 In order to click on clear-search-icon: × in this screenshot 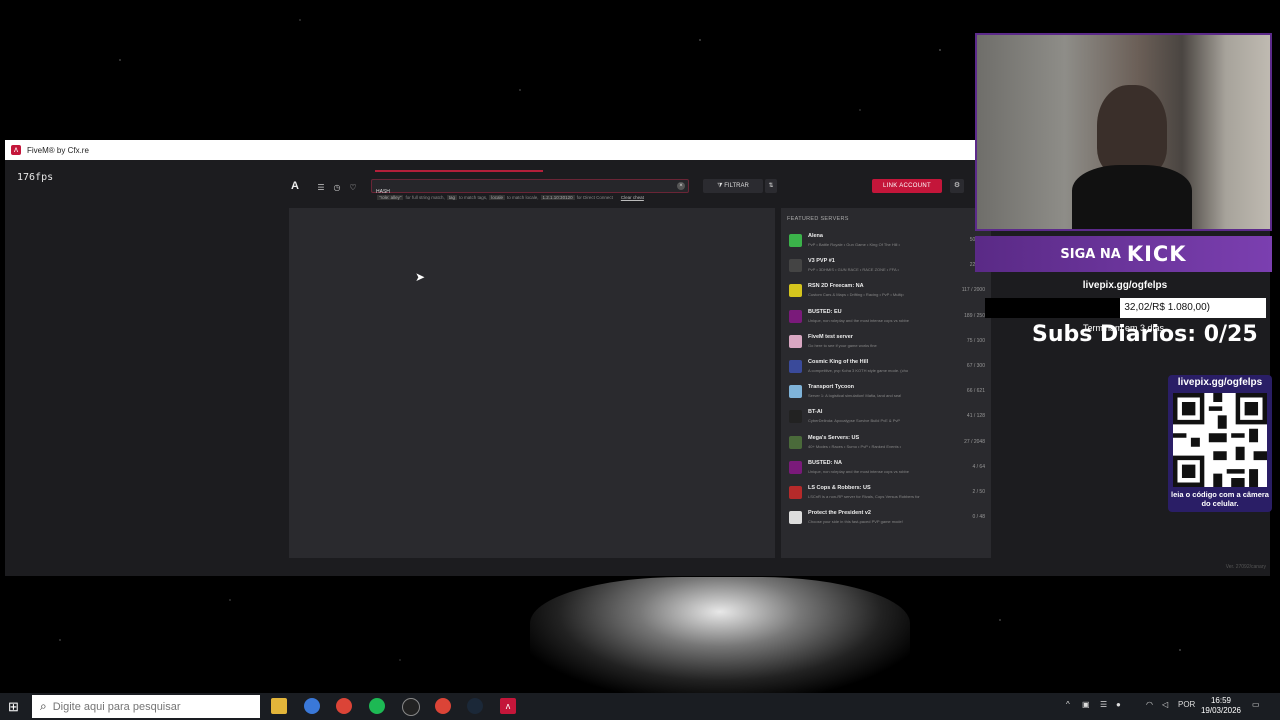, I will do `click(681, 186)`.